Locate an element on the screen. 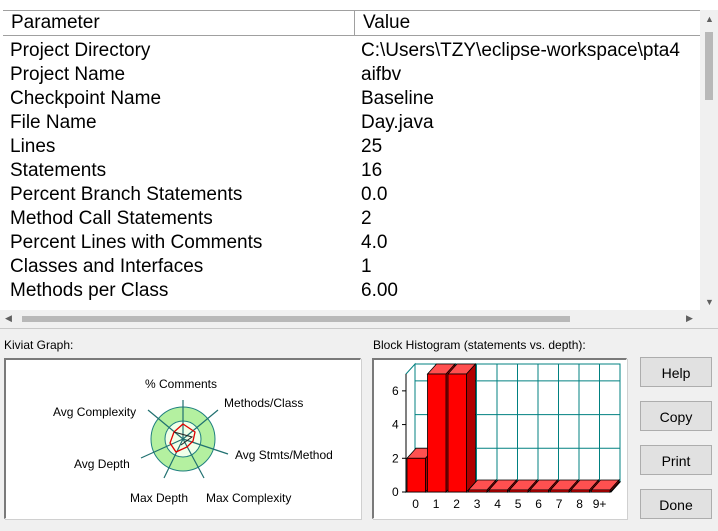 The image size is (718, 531). histogram-x-tick-label: 6 is located at coordinates (538, 504).